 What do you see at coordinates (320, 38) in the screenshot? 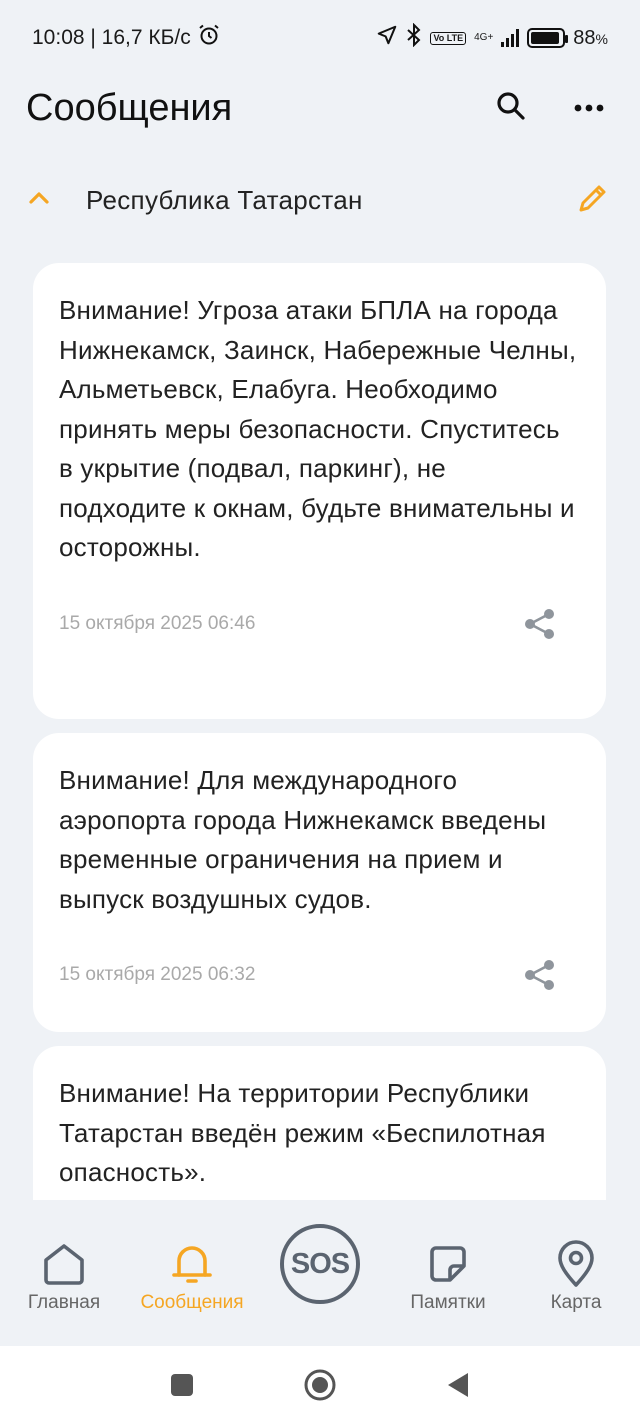
I see `status-bar: 10:08 | 16,7 КБ/с Vo LTE 4G+ 88%` at bounding box center [320, 38].